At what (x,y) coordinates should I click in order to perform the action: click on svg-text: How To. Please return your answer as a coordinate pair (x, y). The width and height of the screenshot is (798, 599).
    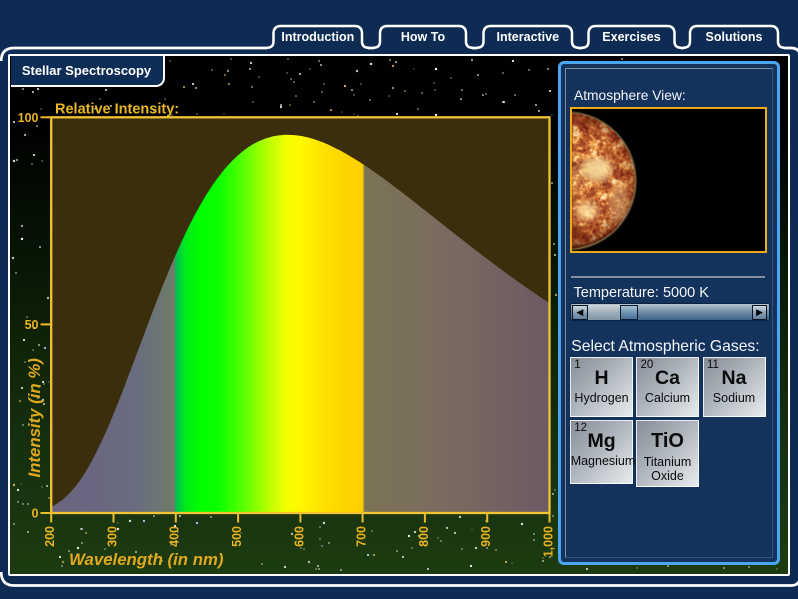
    Looking at the image, I should click on (423, 37).